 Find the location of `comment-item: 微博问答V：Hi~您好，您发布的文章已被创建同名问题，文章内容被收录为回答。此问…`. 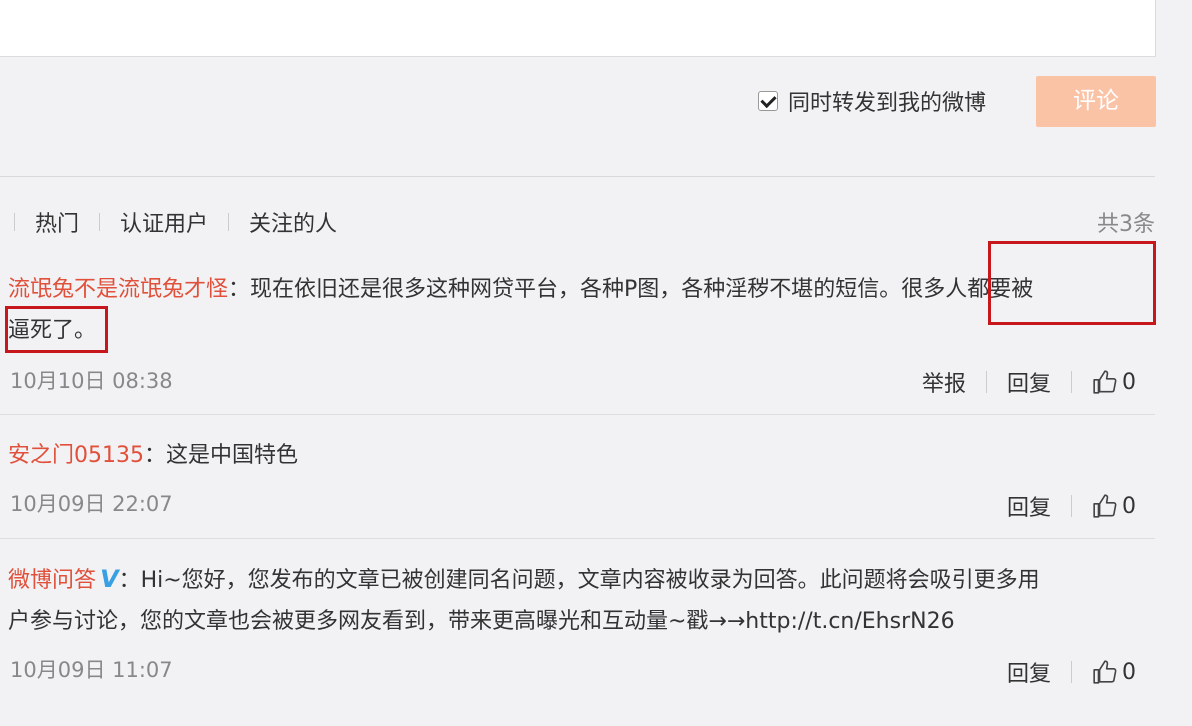

comment-item: 微博问答V：Hi~您好，您发布的文章已被创建同名问题，文章内容被收录为回答。此问… is located at coordinates (582, 600).